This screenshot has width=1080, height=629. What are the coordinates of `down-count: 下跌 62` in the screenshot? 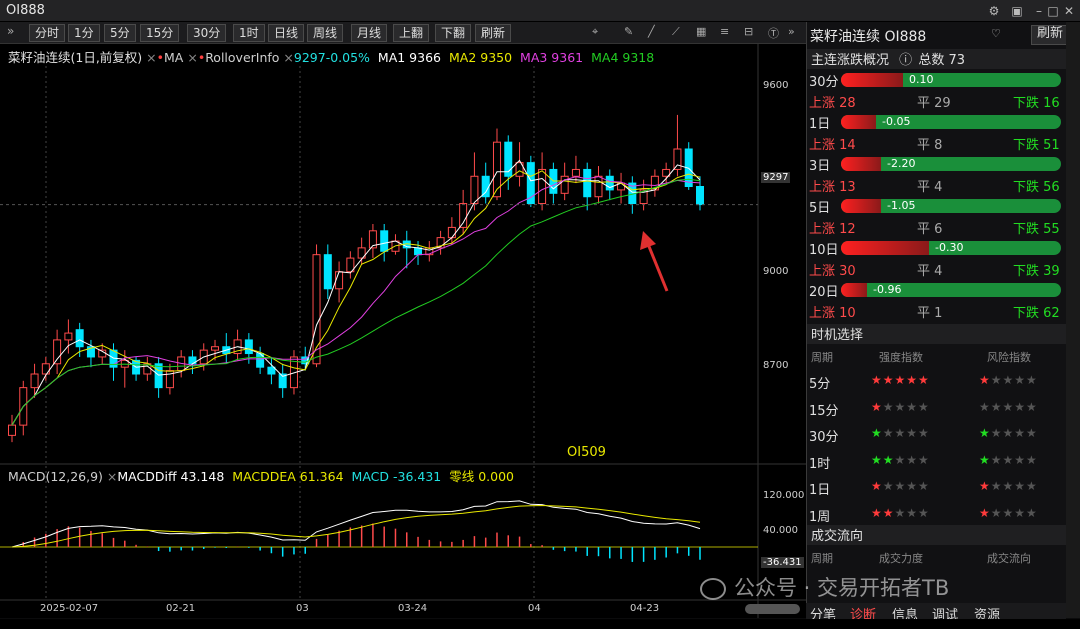 It's located at (1036, 313).